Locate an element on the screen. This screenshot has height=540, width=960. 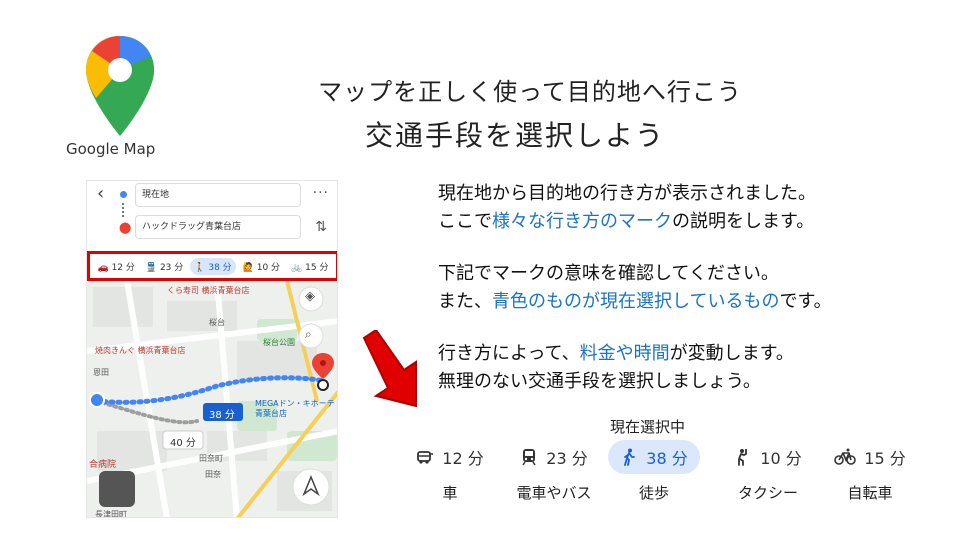
train-icon is located at coordinates (529, 457).